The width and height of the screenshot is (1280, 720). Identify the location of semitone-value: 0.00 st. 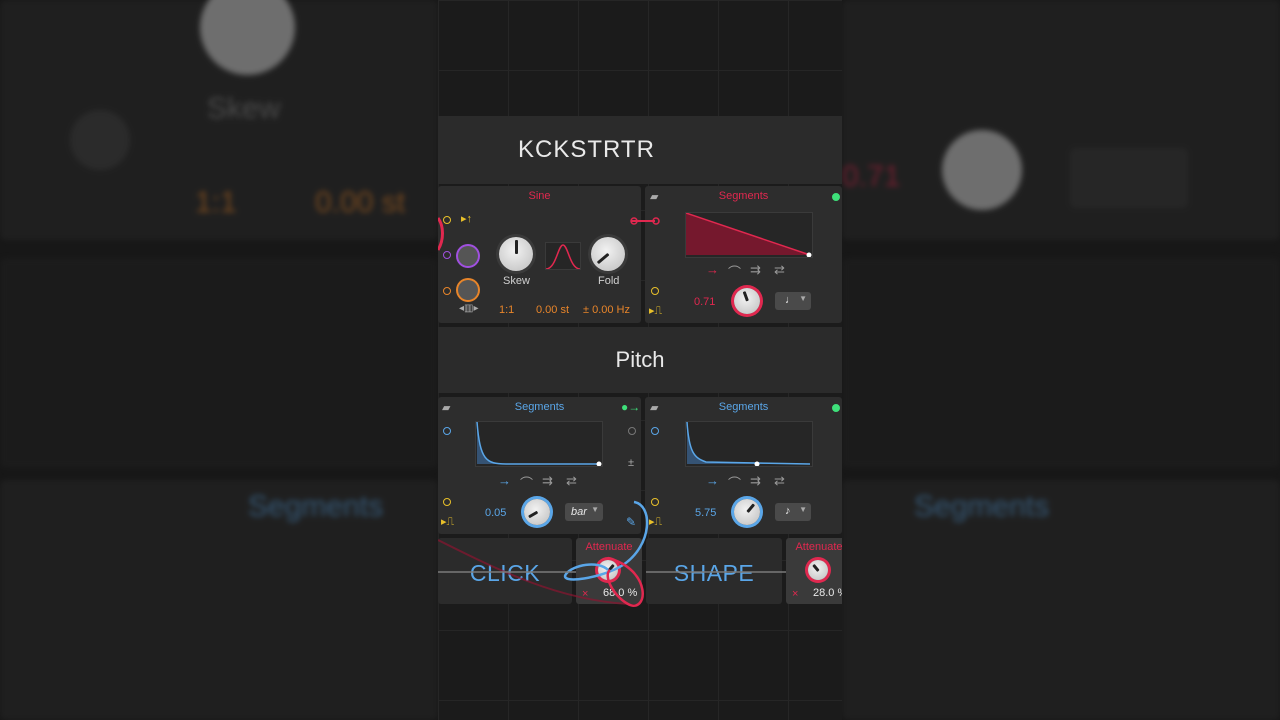
(552, 310).